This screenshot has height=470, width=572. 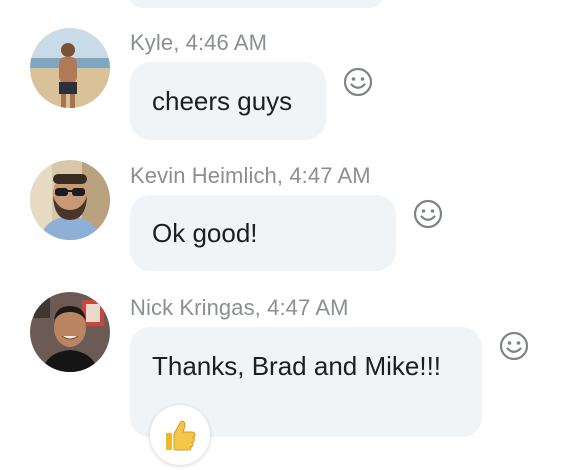 What do you see at coordinates (297, 366) in the screenshot?
I see `message-text: Thanks, Brad and Mike!!!` at bounding box center [297, 366].